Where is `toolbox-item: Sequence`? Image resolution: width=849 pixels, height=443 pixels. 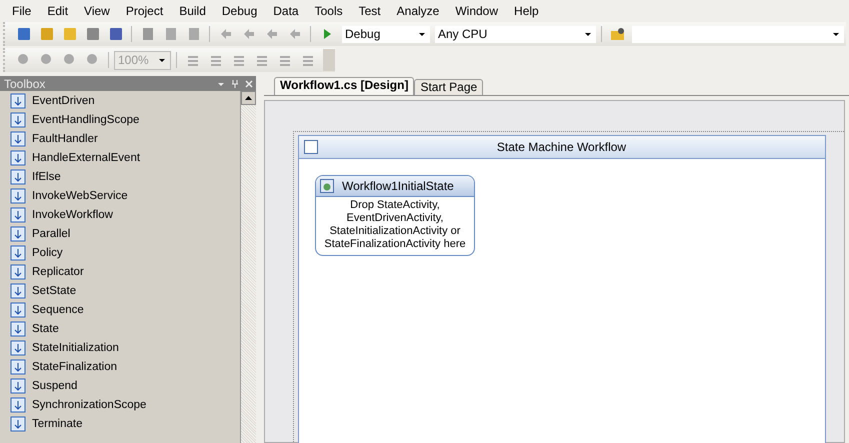 toolbox-item: Sequence is located at coordinates (120, 309).